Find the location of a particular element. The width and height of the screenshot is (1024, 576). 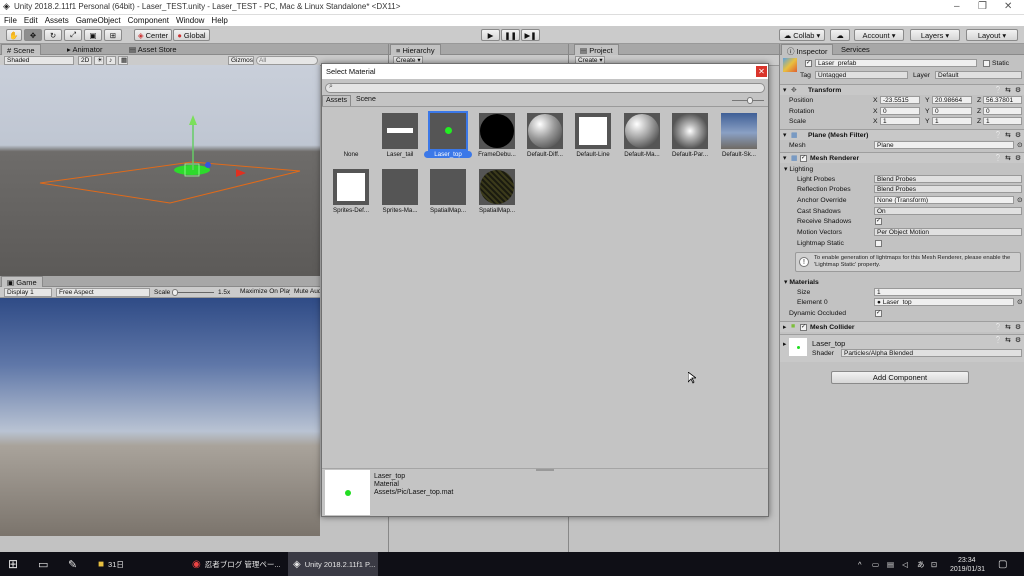

menu-help: Help is located at coordinates (219, 20).